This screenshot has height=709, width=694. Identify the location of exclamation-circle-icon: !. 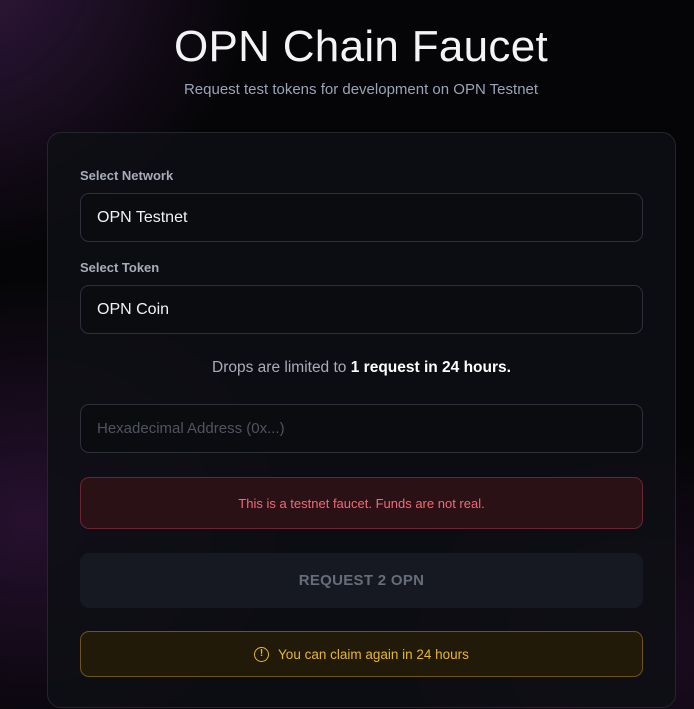
(262, 654).